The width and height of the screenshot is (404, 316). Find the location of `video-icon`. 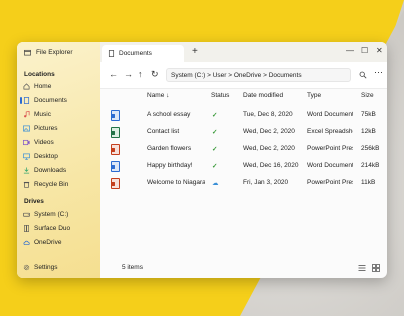

video-icon is located at coordinates (26, 142).